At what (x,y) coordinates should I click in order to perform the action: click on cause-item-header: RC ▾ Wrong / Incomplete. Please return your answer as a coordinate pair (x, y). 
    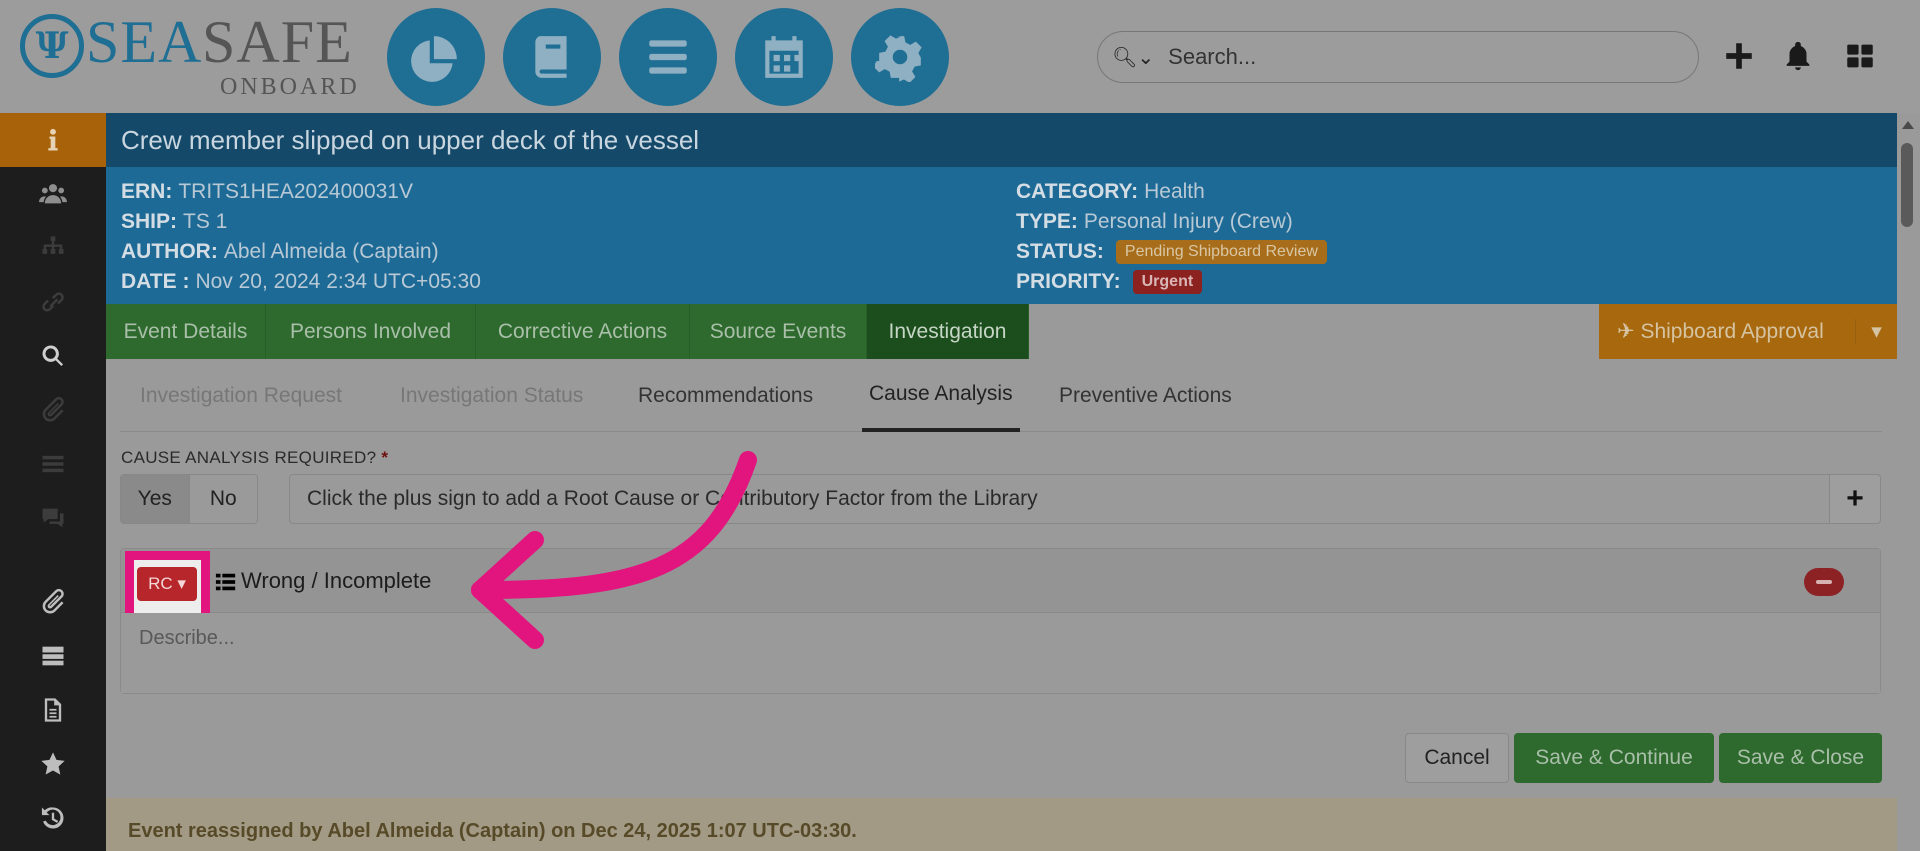
    Looking at the image, I should click on (1000, 587).